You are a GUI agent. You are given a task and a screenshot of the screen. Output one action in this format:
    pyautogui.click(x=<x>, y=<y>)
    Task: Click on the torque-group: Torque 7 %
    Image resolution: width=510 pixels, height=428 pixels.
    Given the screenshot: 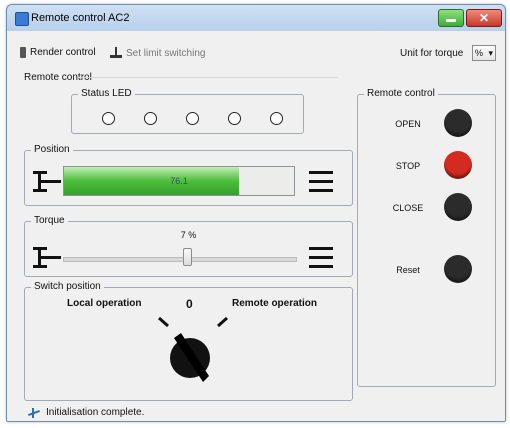 What is the action you would take?
    pyautogui.click(x=188, y=246)
    